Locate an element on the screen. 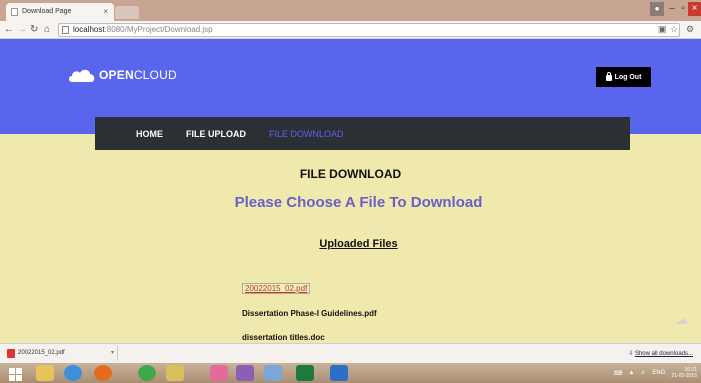 The height and width of the screenshot is (383, 701). url-host: localhost is located at coordinates (89, 29).